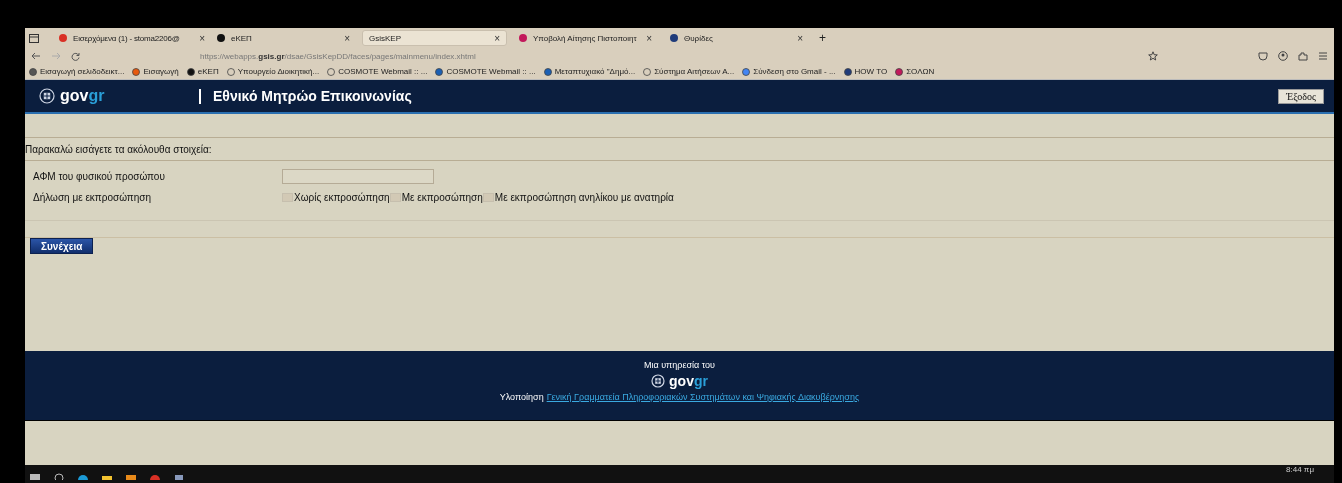 Image resolution: width=1342 pixels, height=483 pixels. Describe the element at coordinates (822, 38) in the screenshot. I see `new-tab-button: +` at that location.